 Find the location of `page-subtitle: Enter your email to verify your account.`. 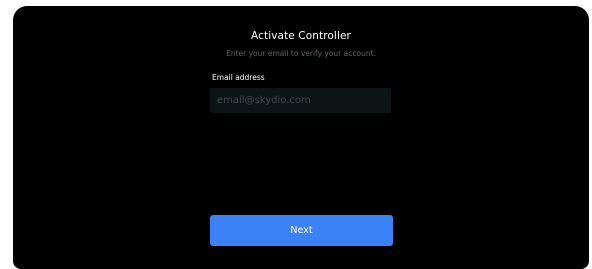

page-subtitle: Enter your email to verify your account. is located at coordinates (301, 53).